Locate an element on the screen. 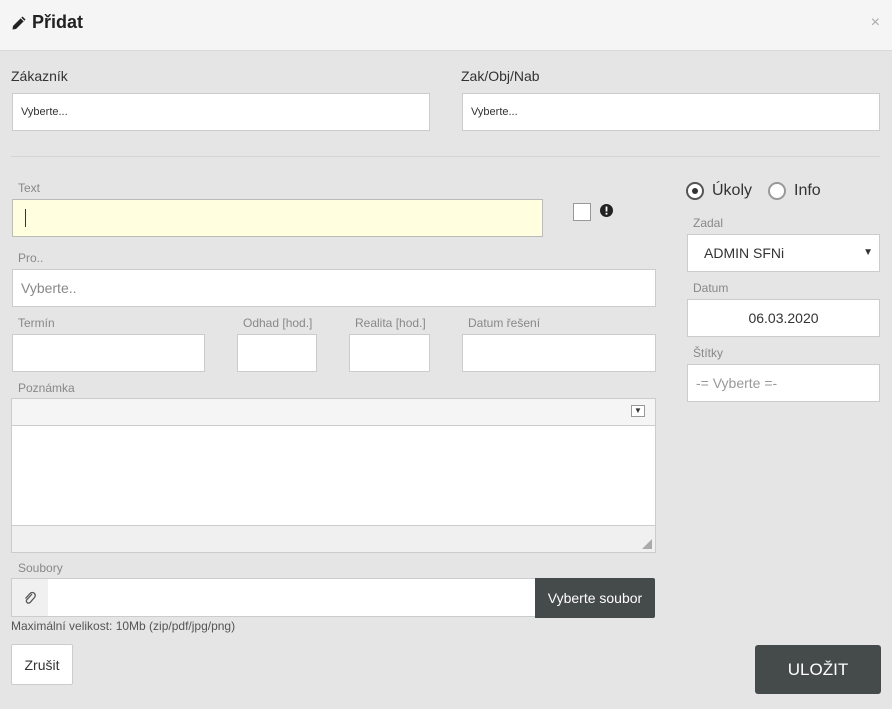 The width and height of the screenshot is (892, 709). date-value: 06.03.2020 is located at coordinates (783, 318).